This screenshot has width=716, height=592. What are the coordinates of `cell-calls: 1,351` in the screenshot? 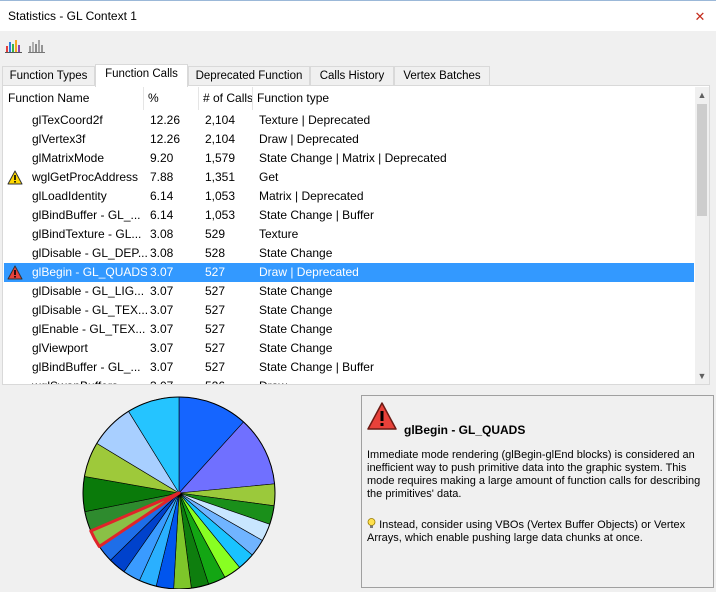 It's located at (220, 177).